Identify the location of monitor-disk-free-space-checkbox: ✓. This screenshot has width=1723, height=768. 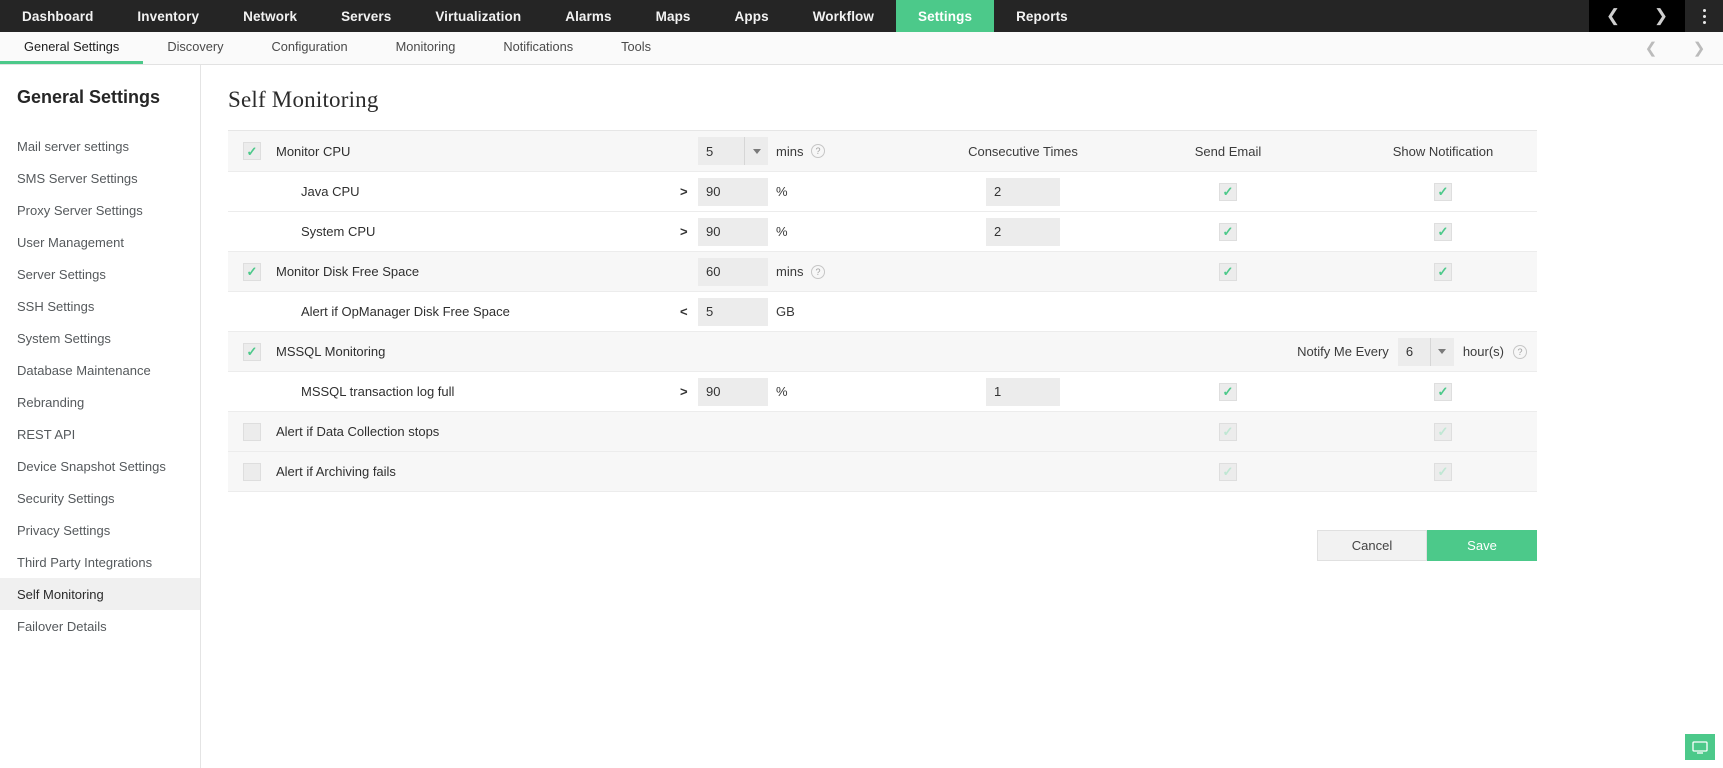
(252, 271).